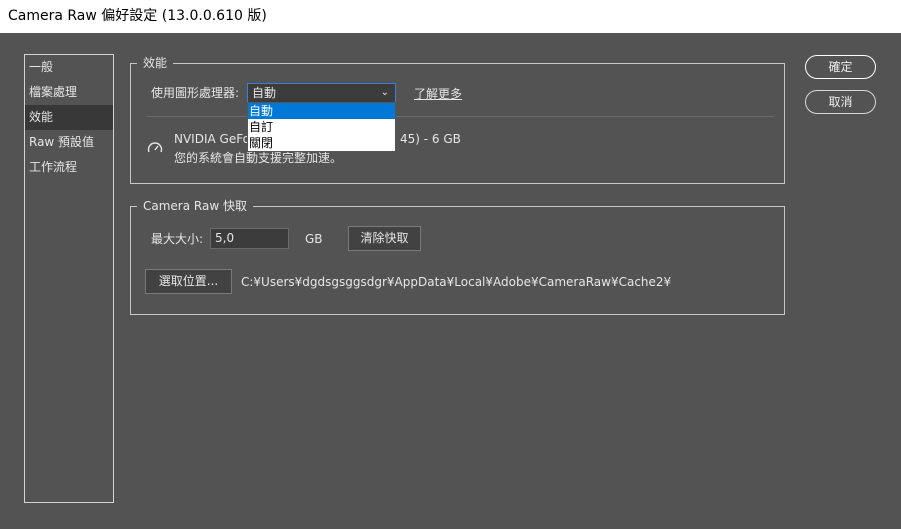  I want to click on gpu-label: 使用圖形處理器:, so click(195, 93).